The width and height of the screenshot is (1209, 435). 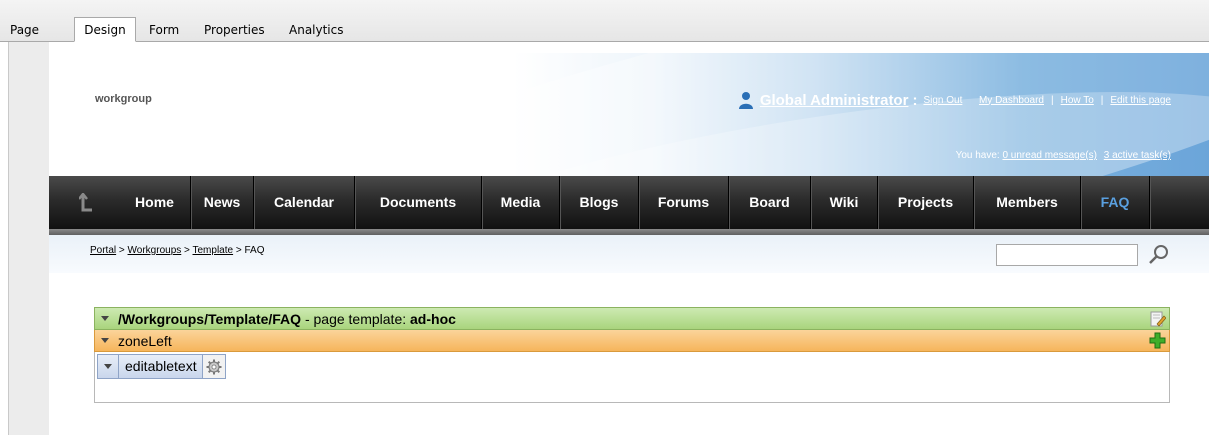 I want to click on breadcrumb-bar: Portal > Workgroups > Template > FAQ, so click(x=629, y=254).